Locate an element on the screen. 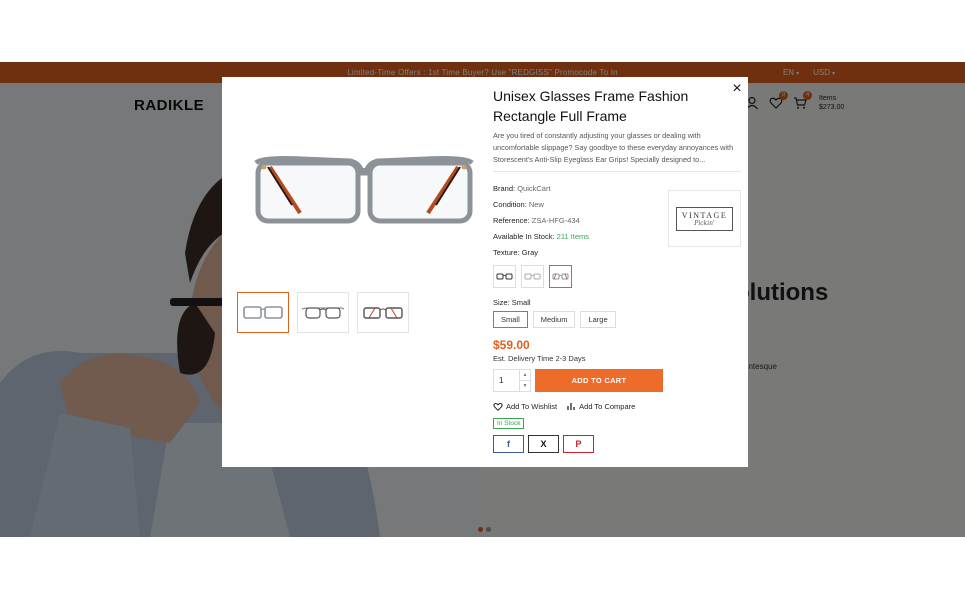  facebook-share-button: f is located at coordinates (508, 444).